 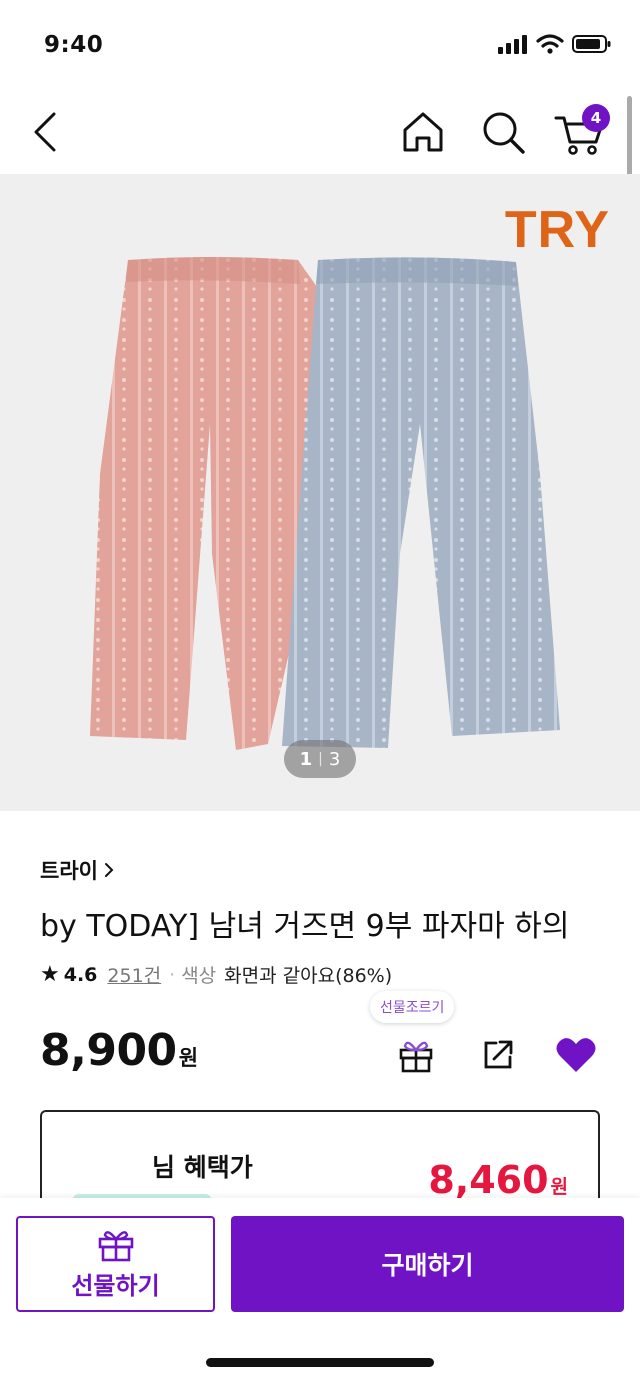 What do you see at coordinates (134, 974) in the screenshot?
I see `review-count-link: 251건` at bounding box center [134, 974].